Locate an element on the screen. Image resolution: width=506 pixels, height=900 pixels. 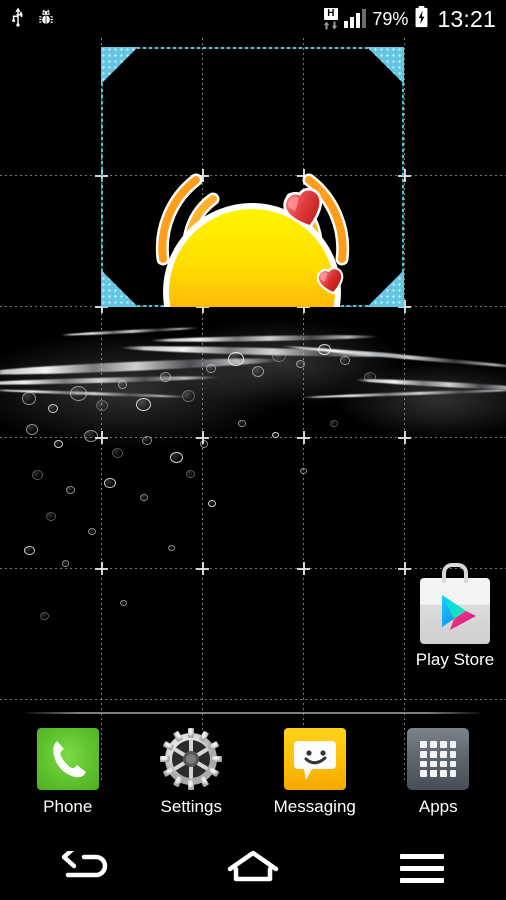
alarm-clock-icon is located at coordinates (252, 289).